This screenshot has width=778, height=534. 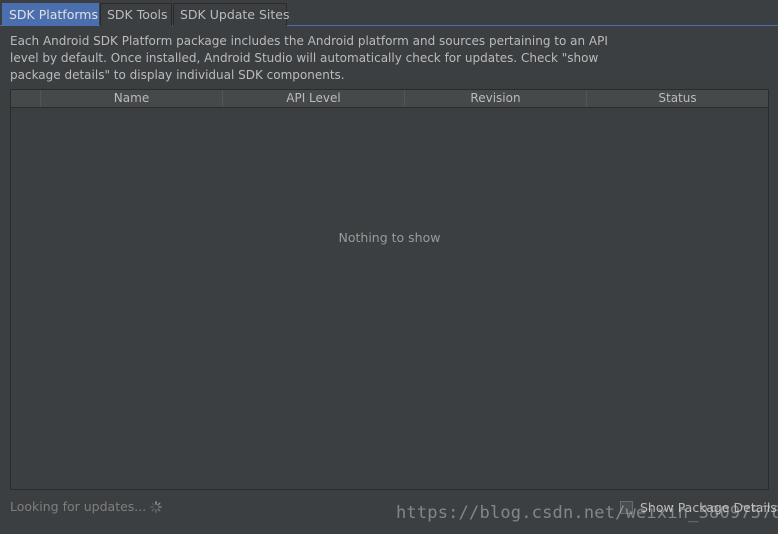 I want to click on column-header-status: Status, so click(x=677, y=98).